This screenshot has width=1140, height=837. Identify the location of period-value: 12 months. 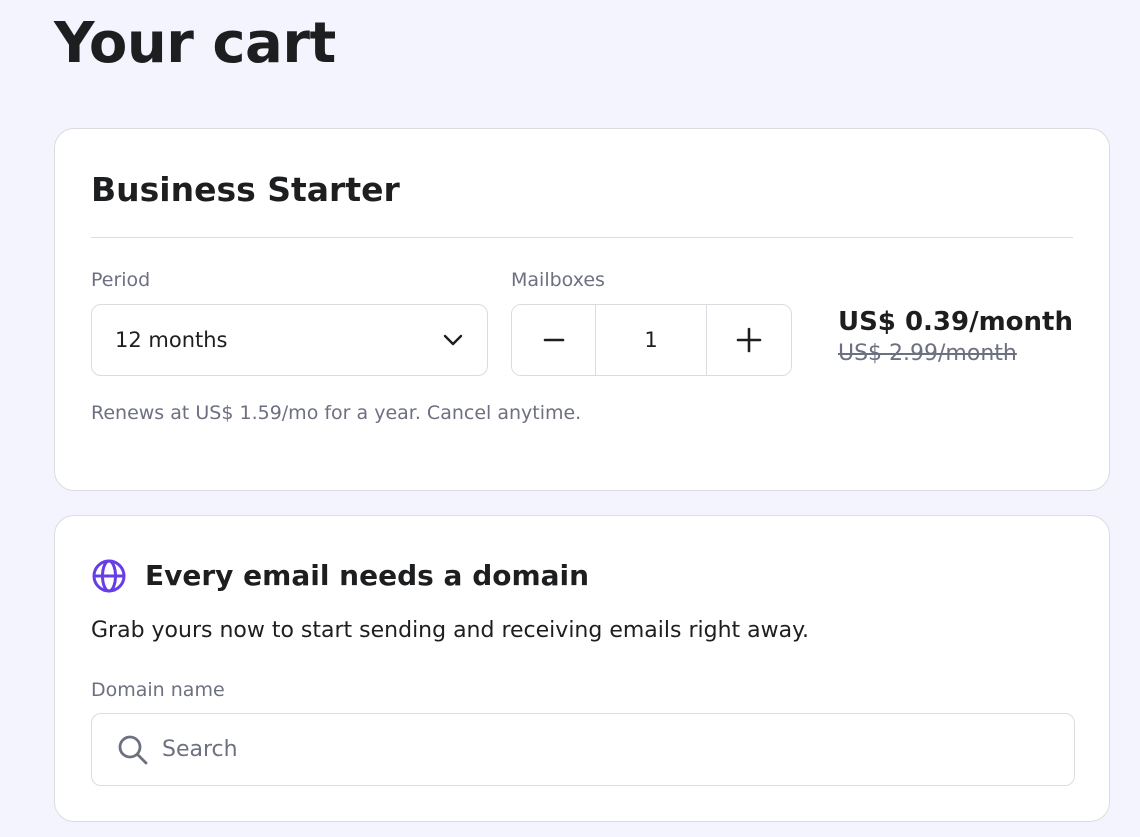
(171, 340).